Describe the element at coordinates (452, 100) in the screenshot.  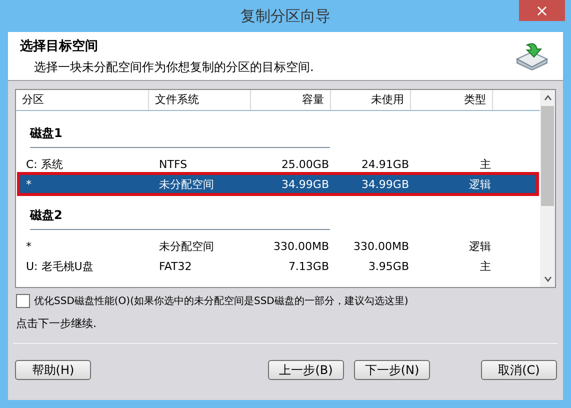
I see `column-header: 类型` at that location.